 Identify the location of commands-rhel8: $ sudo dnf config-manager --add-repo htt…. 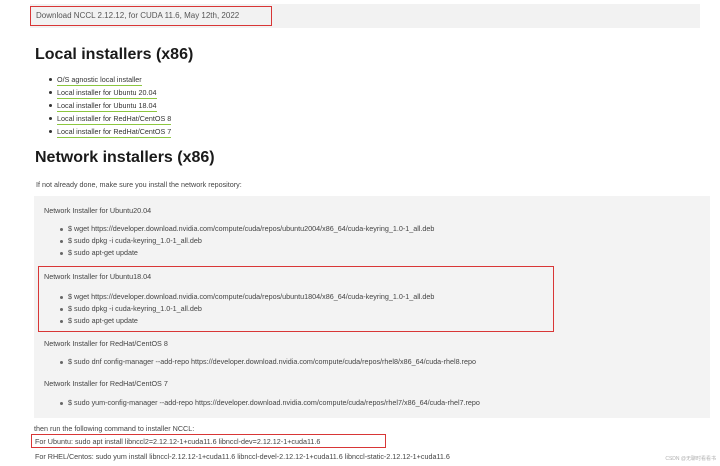
(267, 362).